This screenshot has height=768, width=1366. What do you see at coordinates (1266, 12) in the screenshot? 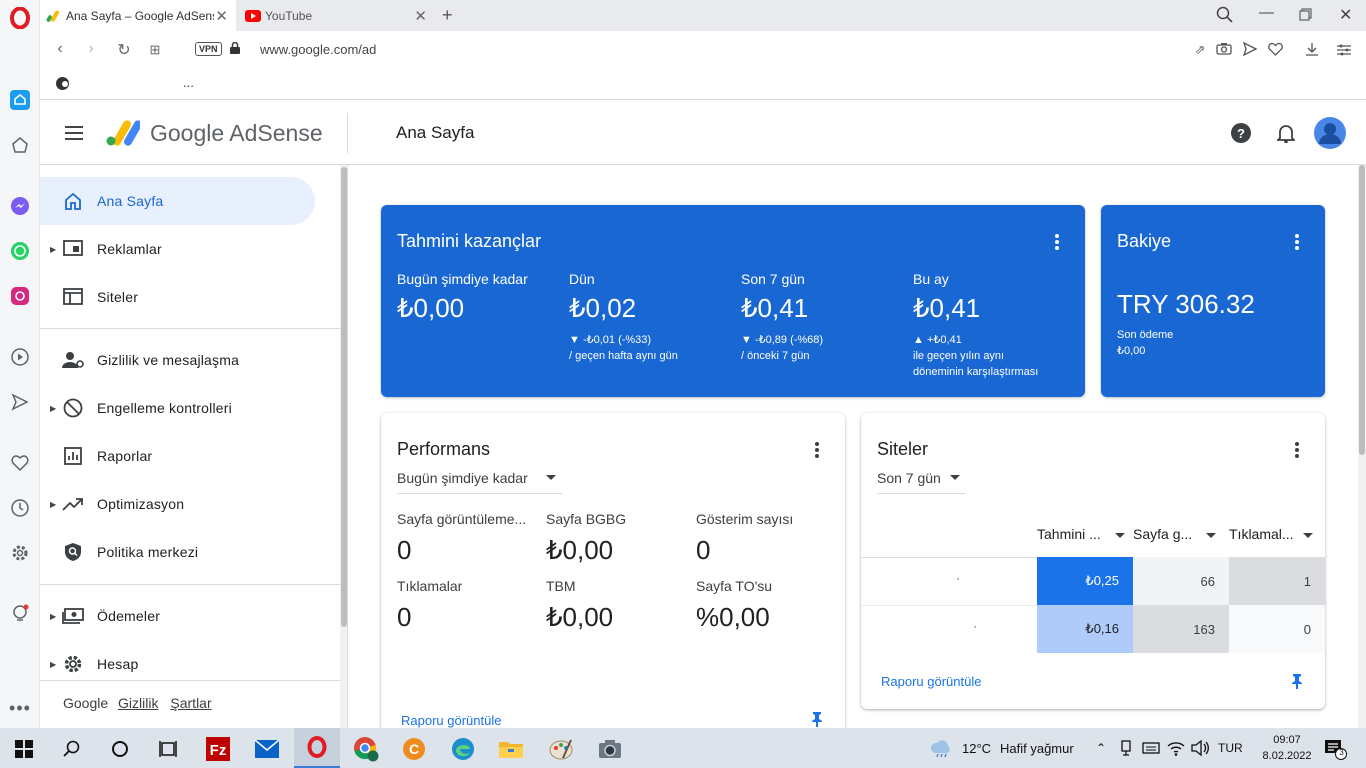
I see `minimize-icon: —` at bounding box center [1266, 12].